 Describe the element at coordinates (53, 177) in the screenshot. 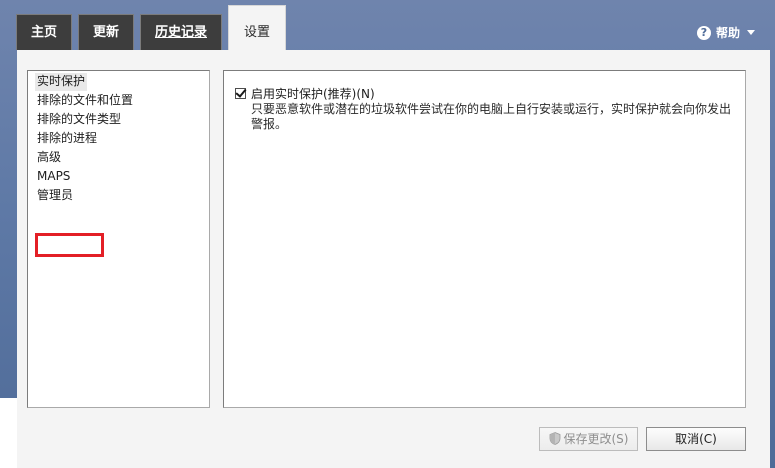

I see `nav-item-maps: MAPS` at that location.